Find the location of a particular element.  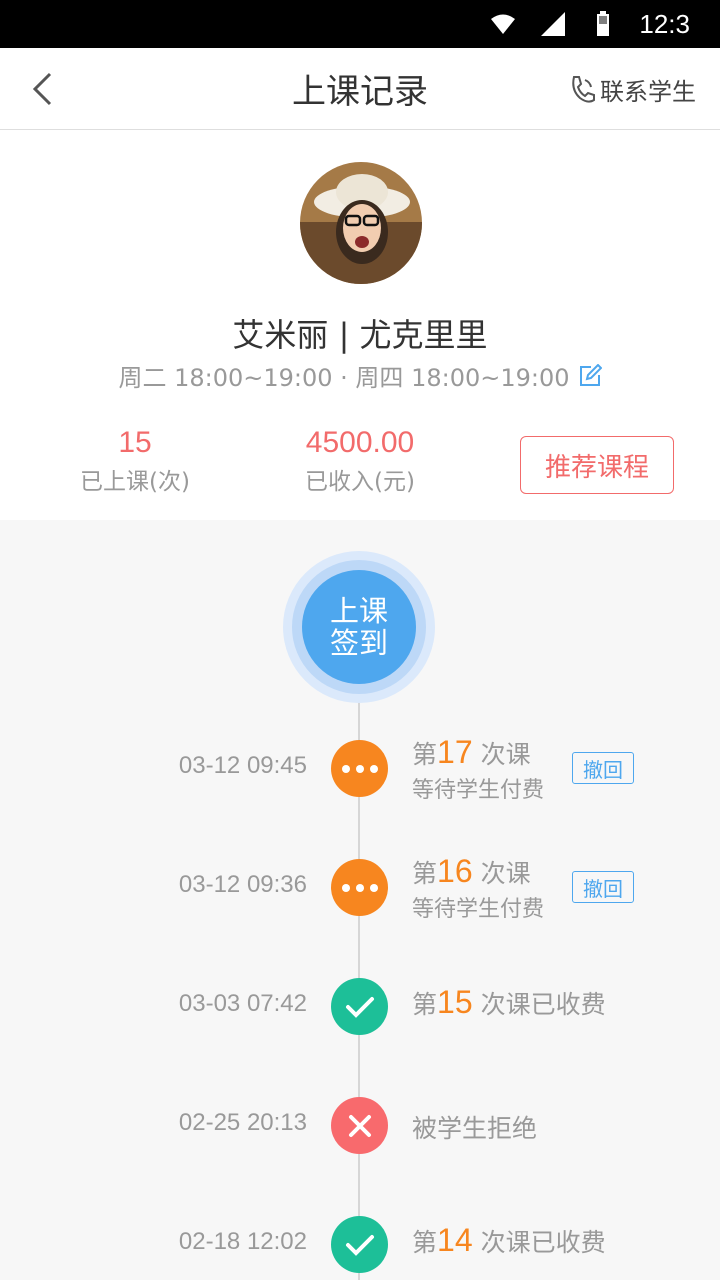

record-number: 15 is located at coordinates (455, 1002).